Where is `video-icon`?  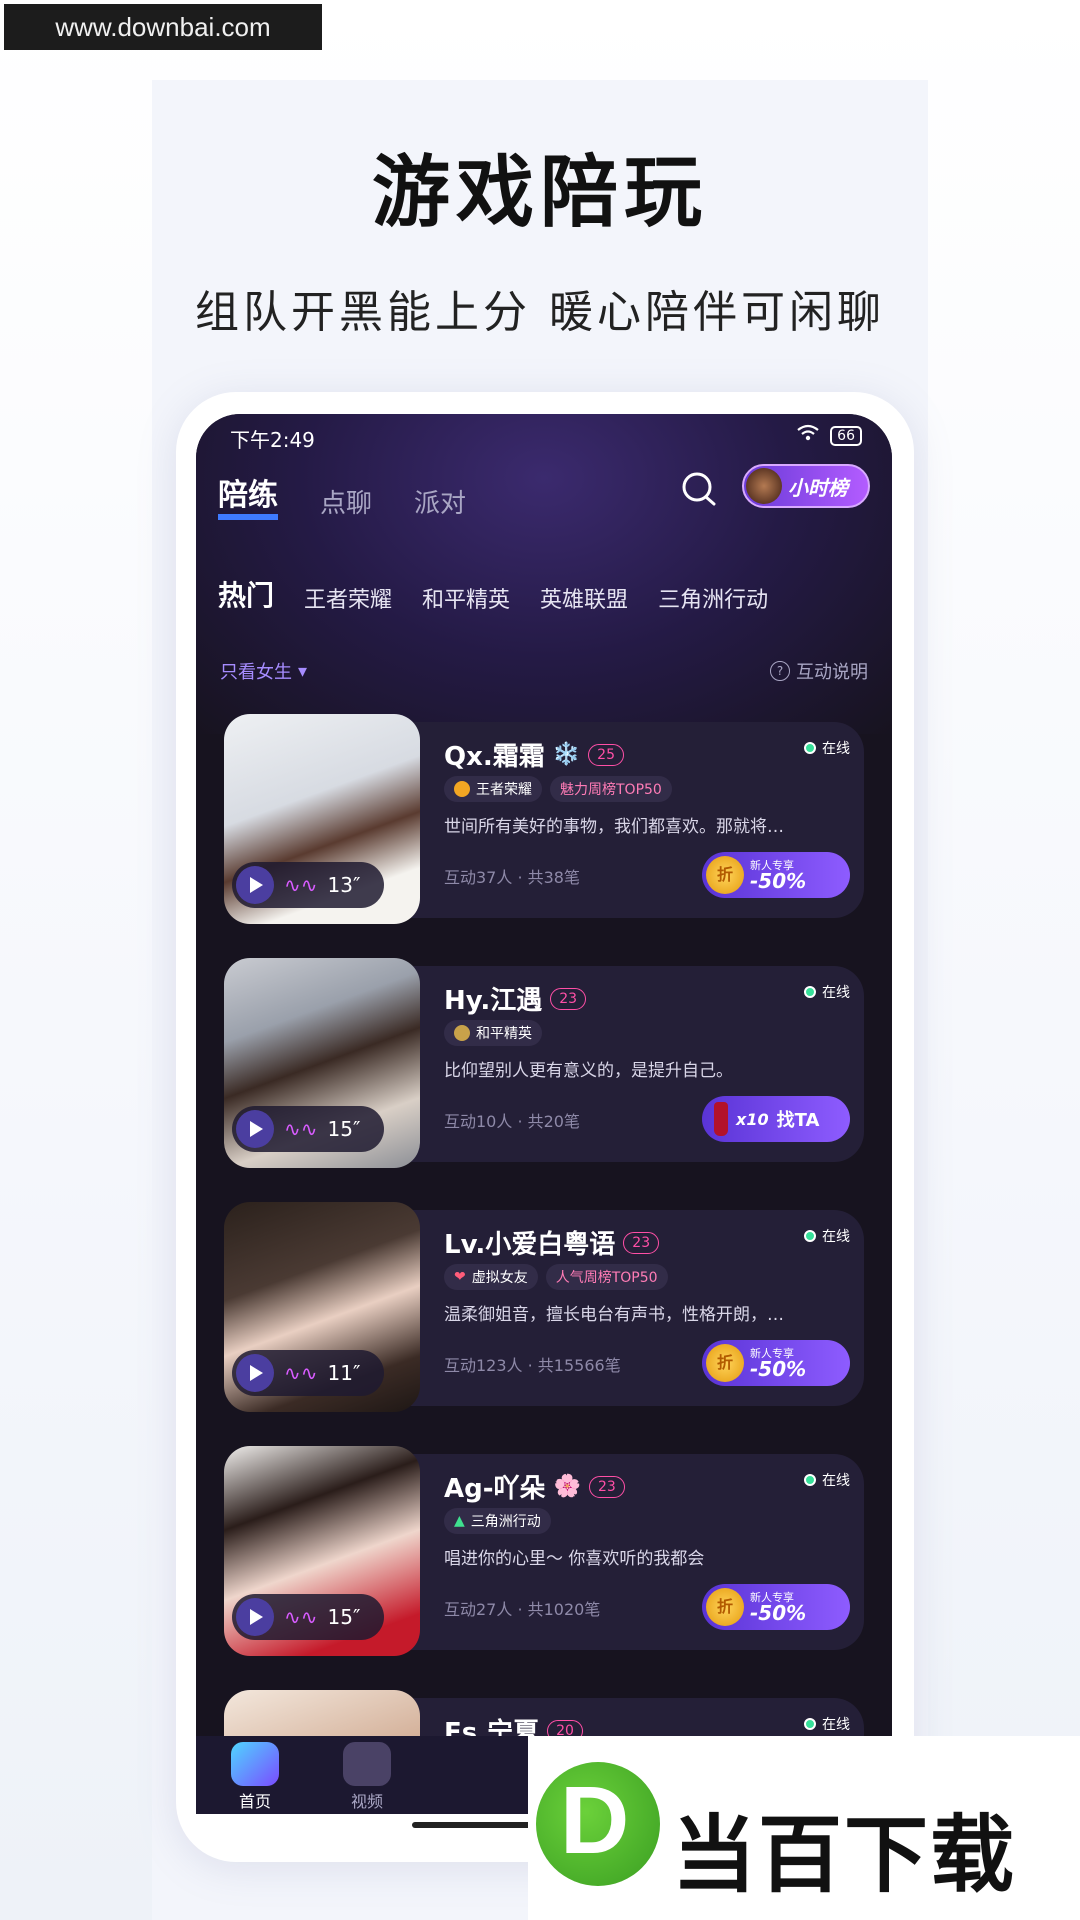
video-icon is located at coordinates (367, 1764).